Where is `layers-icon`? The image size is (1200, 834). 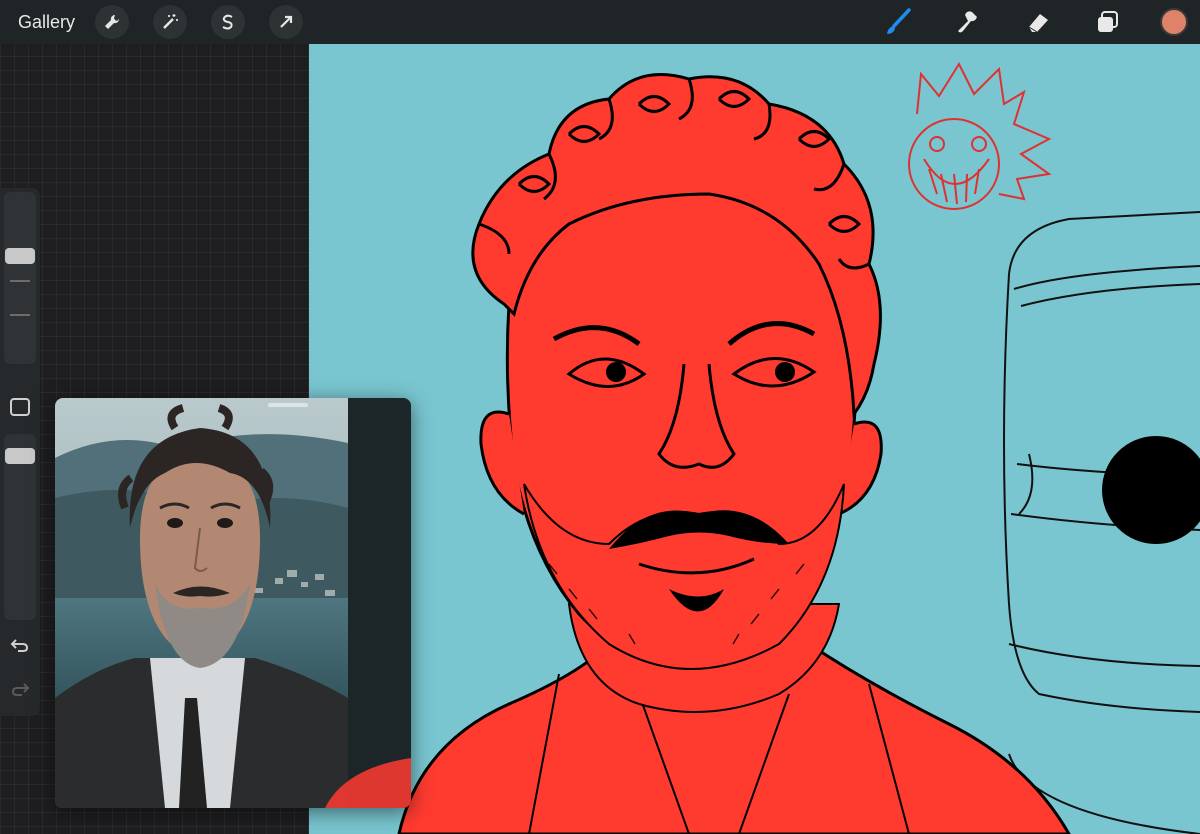 layers-icon is located at coordinates (1108, 21).